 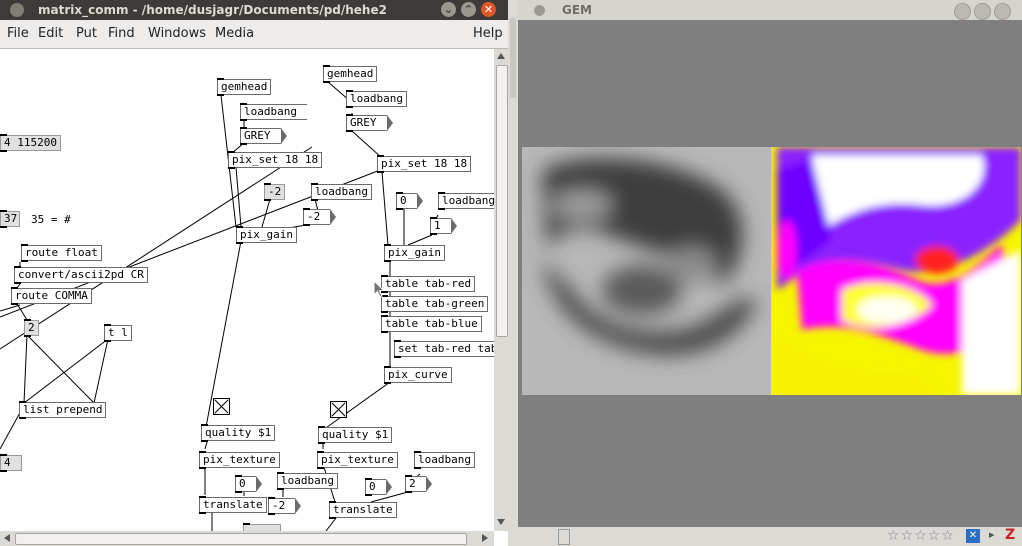 I want to click on number-box-m2c-label: -2, so click(x=279, y=505).